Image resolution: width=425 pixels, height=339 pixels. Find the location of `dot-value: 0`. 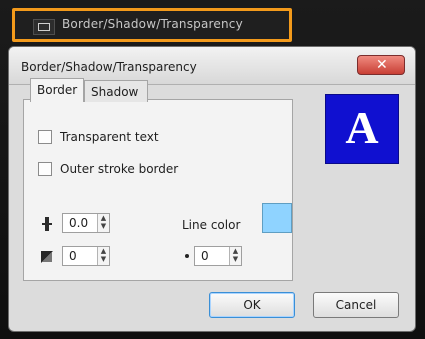

dot-value: 0 is located at coordinates (205, 256).